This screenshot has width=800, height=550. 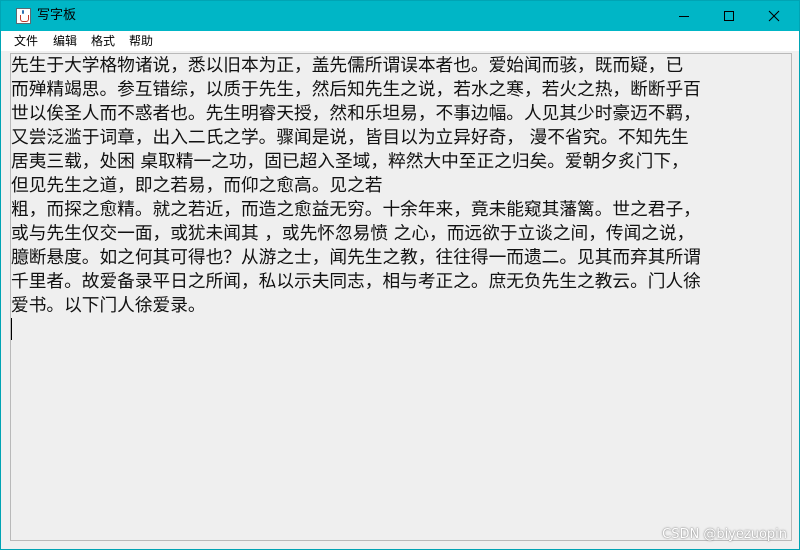 What do you see at coordinates (108, 306) in the screenshot?
I see `text-line: 爱书。以下门人徐爱录。` at bounding box center [108, 306].